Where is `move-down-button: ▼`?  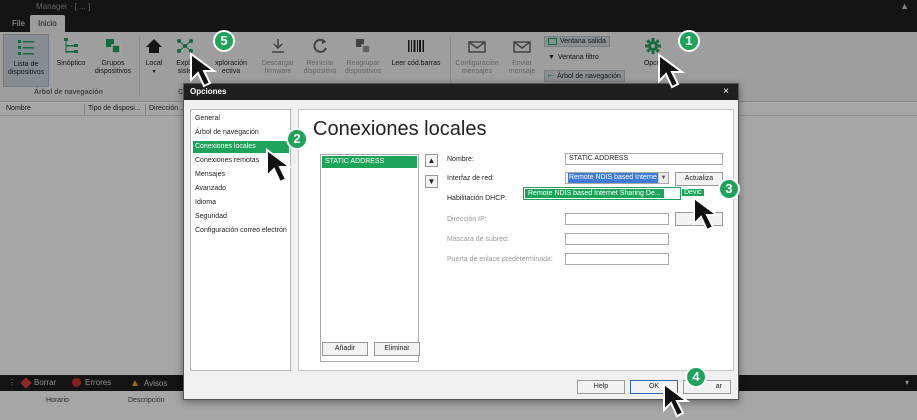
move-down-button: ▼ is located at coordinates (431, 181).